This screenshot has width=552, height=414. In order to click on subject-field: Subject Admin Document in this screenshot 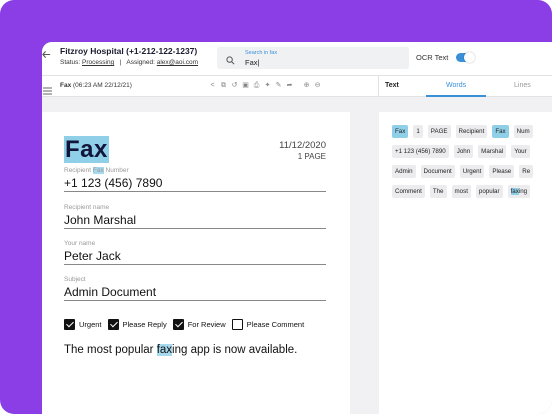, I will do `click(195, 288)`.